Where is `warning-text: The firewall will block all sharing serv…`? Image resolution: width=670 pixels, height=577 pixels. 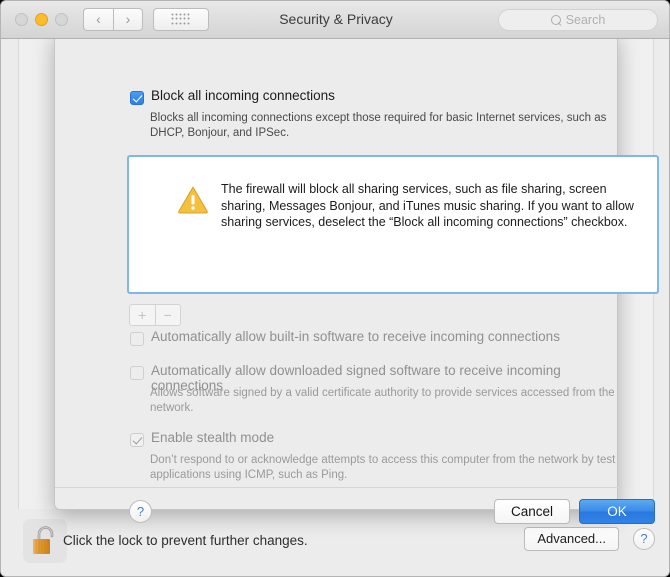 warning-text: The firewall will block all sharing serv… is located at coordinates (427, 205).